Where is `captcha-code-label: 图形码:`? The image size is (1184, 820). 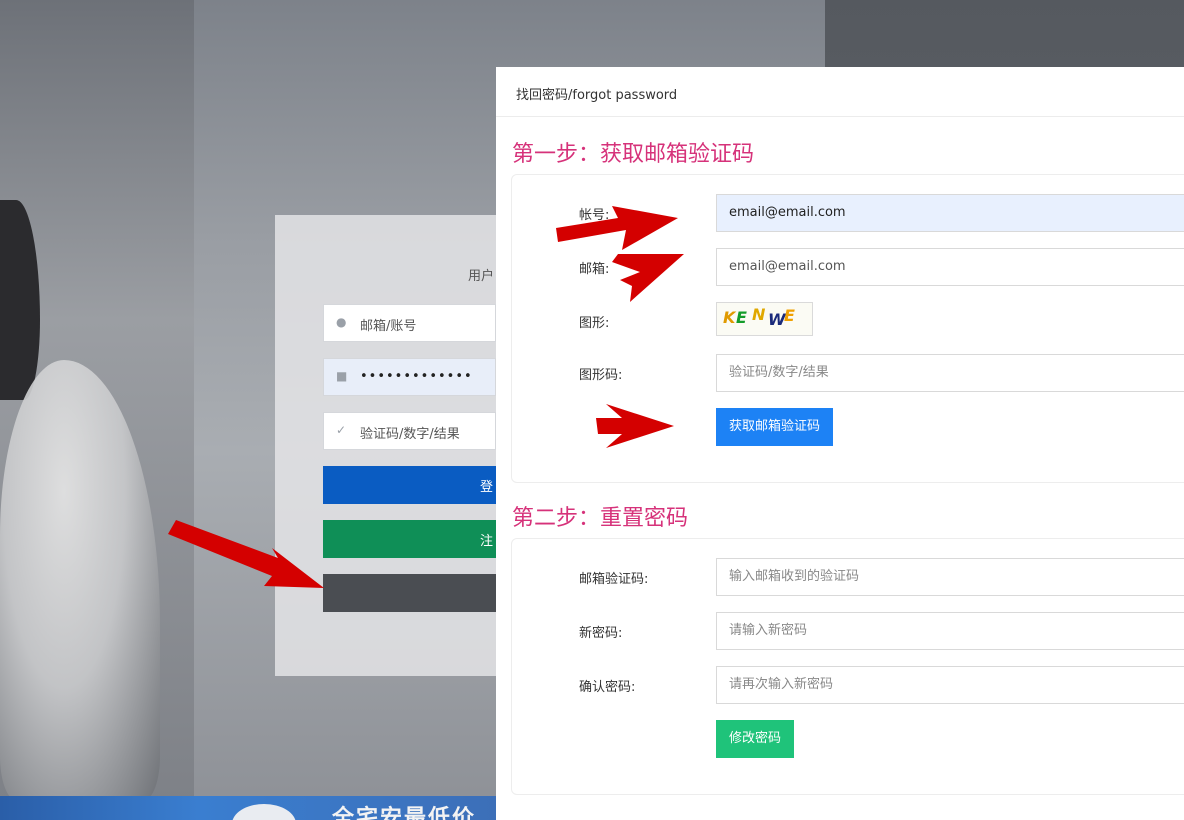 captcha-code-label: 图形码: is located at coordinates (601, 375).